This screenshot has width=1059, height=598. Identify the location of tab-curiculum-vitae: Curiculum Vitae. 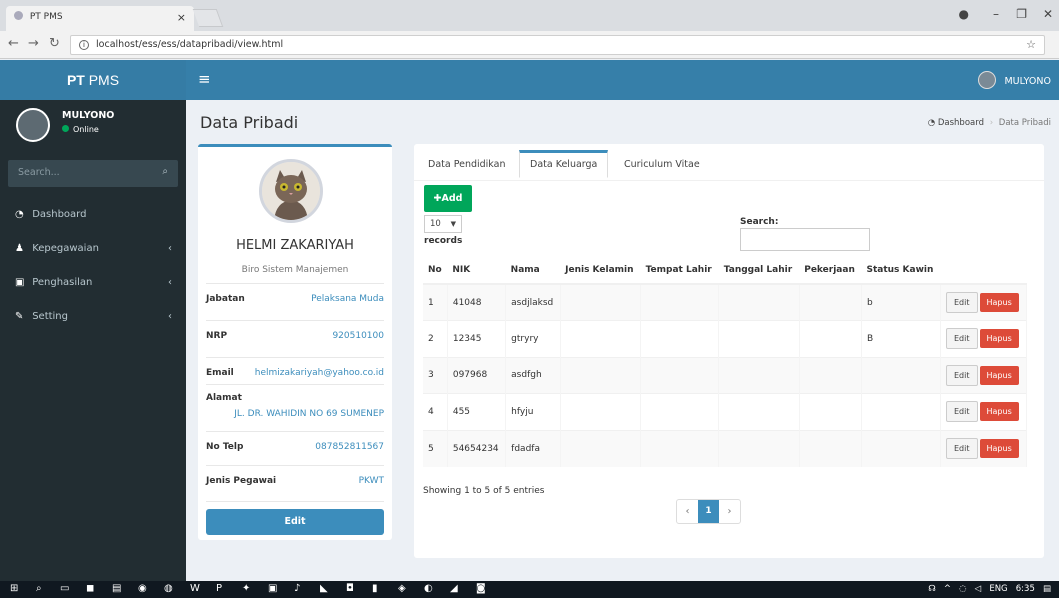
(662, 167).